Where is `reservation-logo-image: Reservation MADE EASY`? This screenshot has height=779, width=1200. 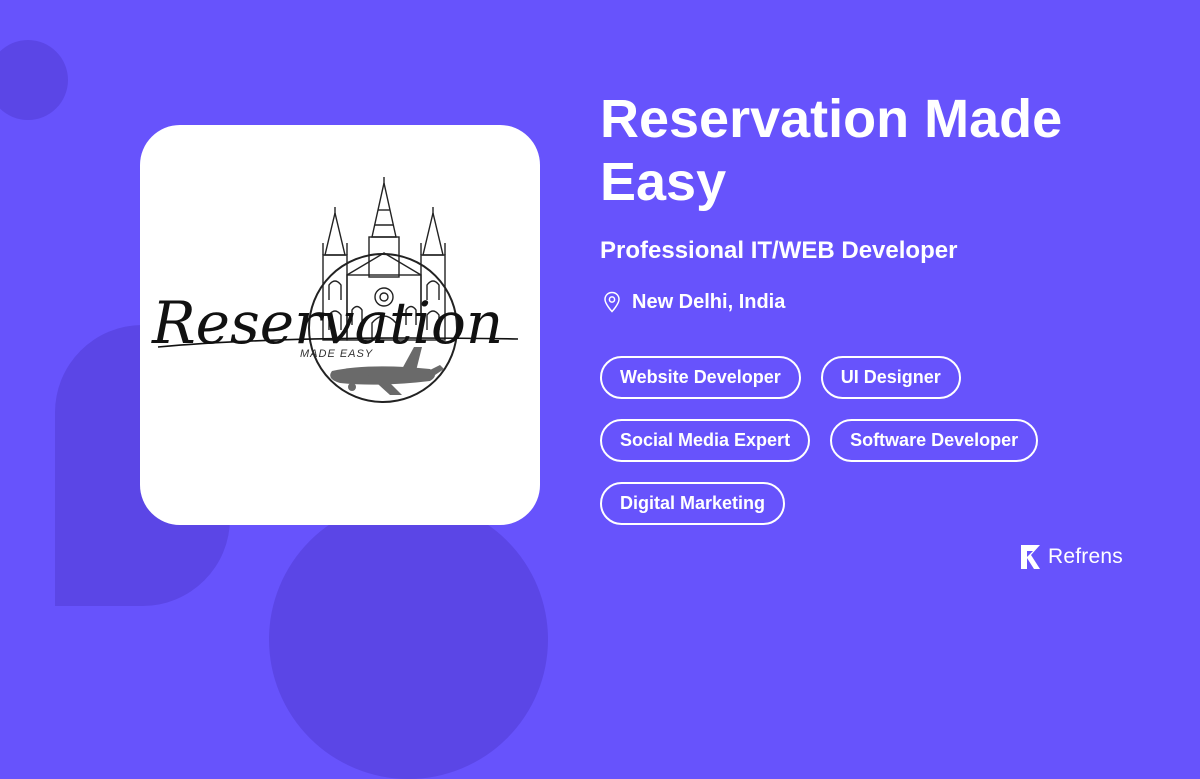 reservation-logo-image: Reservation MADE EASY is located at coordinates (335, 290).